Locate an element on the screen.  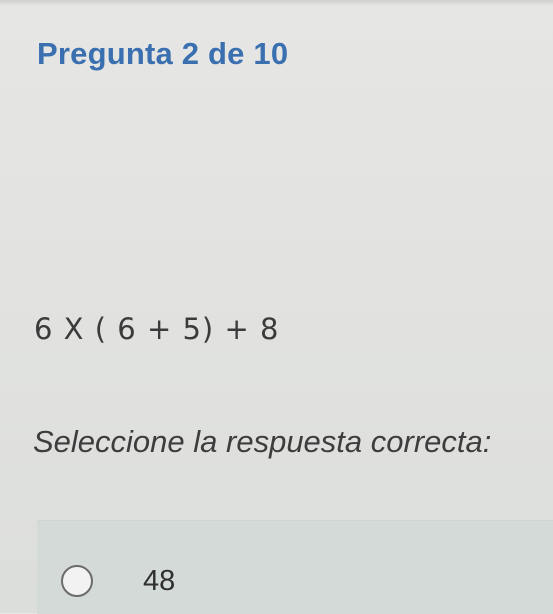
answer-option-48: 48 is located at coordinates (295, 567).